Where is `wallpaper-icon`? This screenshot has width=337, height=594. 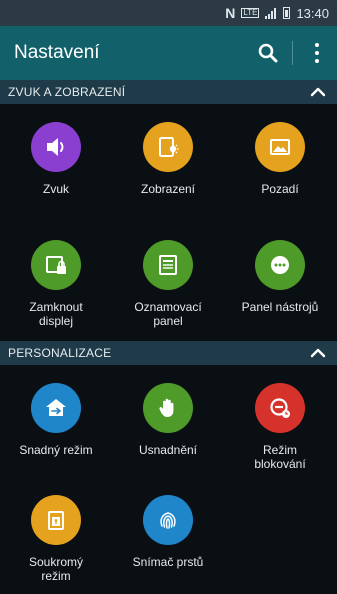 wallpaper-icon is located at coordinates (280, 147).